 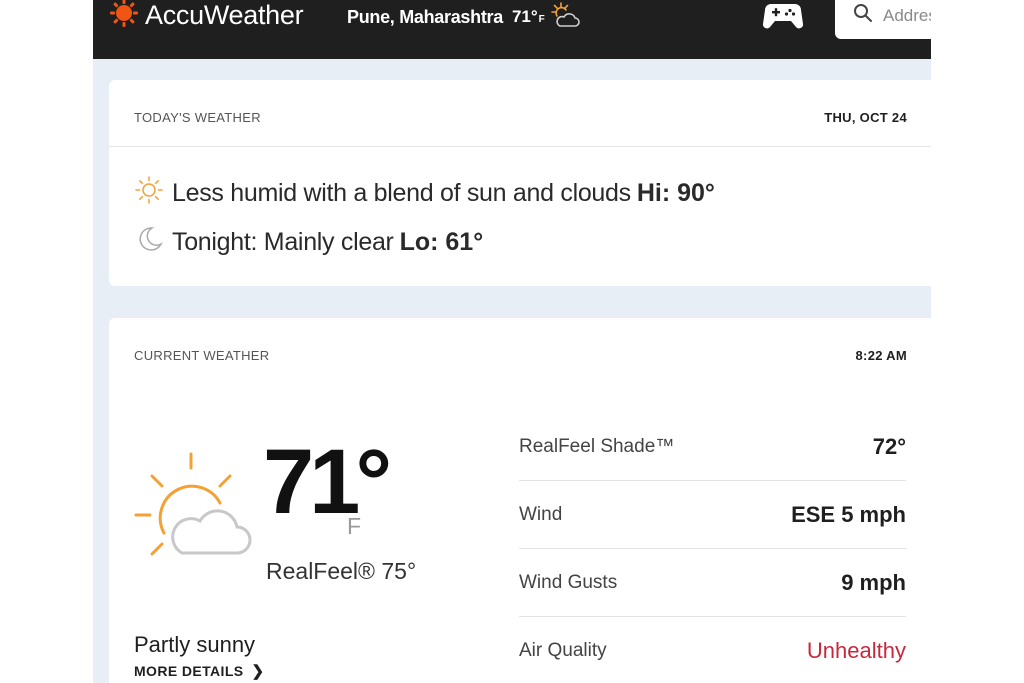 I want to click on night-forecast: Tonight: Mainly clear Lo: 61°, so click(x=308, y=242).